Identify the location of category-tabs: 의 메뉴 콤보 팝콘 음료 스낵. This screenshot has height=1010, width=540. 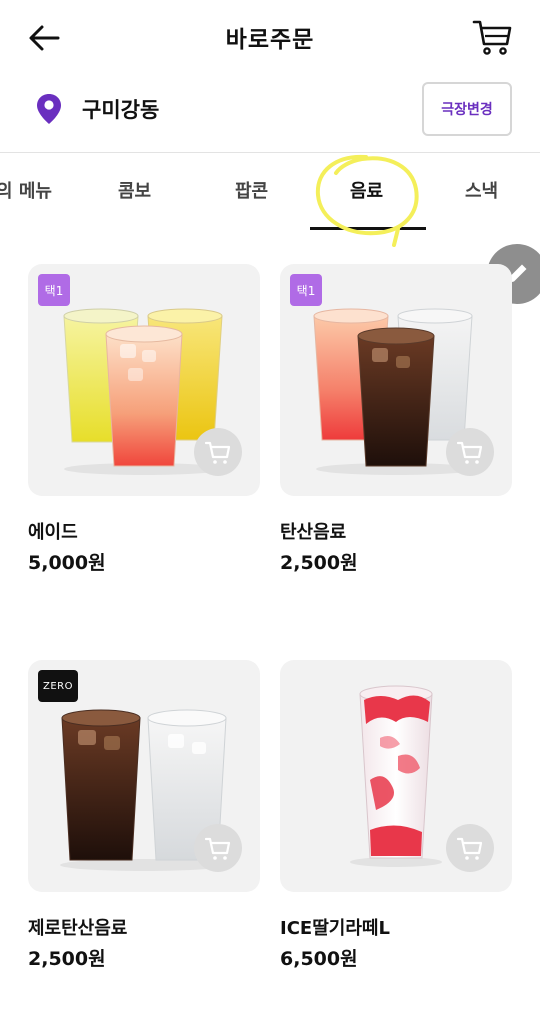
(270, 200).